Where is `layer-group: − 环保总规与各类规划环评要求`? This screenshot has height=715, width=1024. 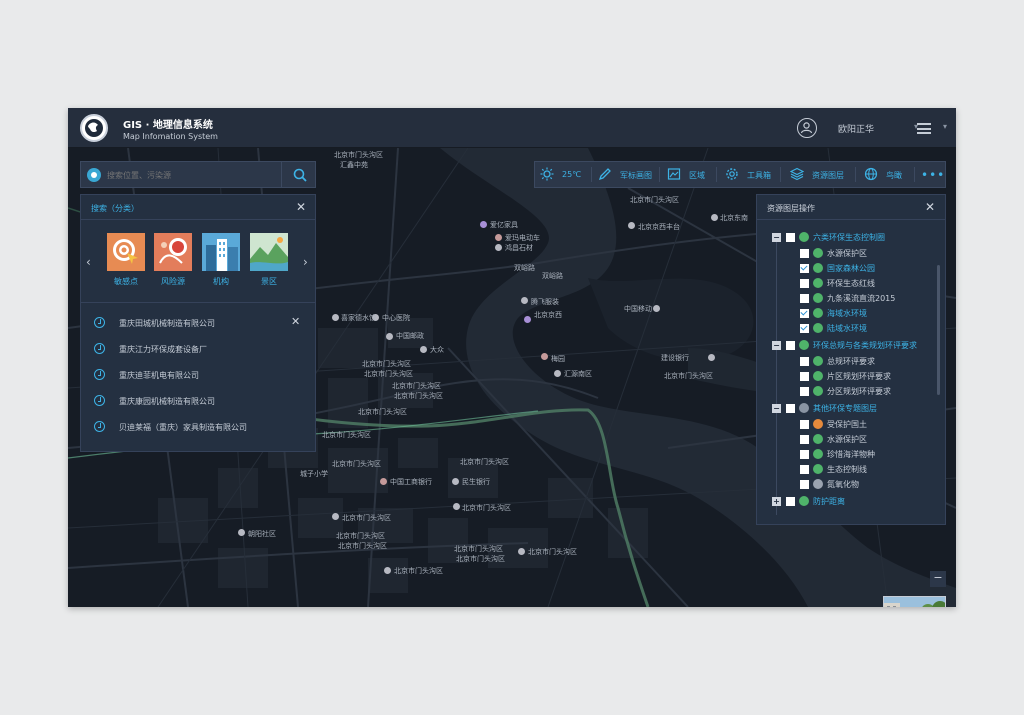
layer-group: − 环保总规与各类规划环评要求 is located at coordinates (845, 346).